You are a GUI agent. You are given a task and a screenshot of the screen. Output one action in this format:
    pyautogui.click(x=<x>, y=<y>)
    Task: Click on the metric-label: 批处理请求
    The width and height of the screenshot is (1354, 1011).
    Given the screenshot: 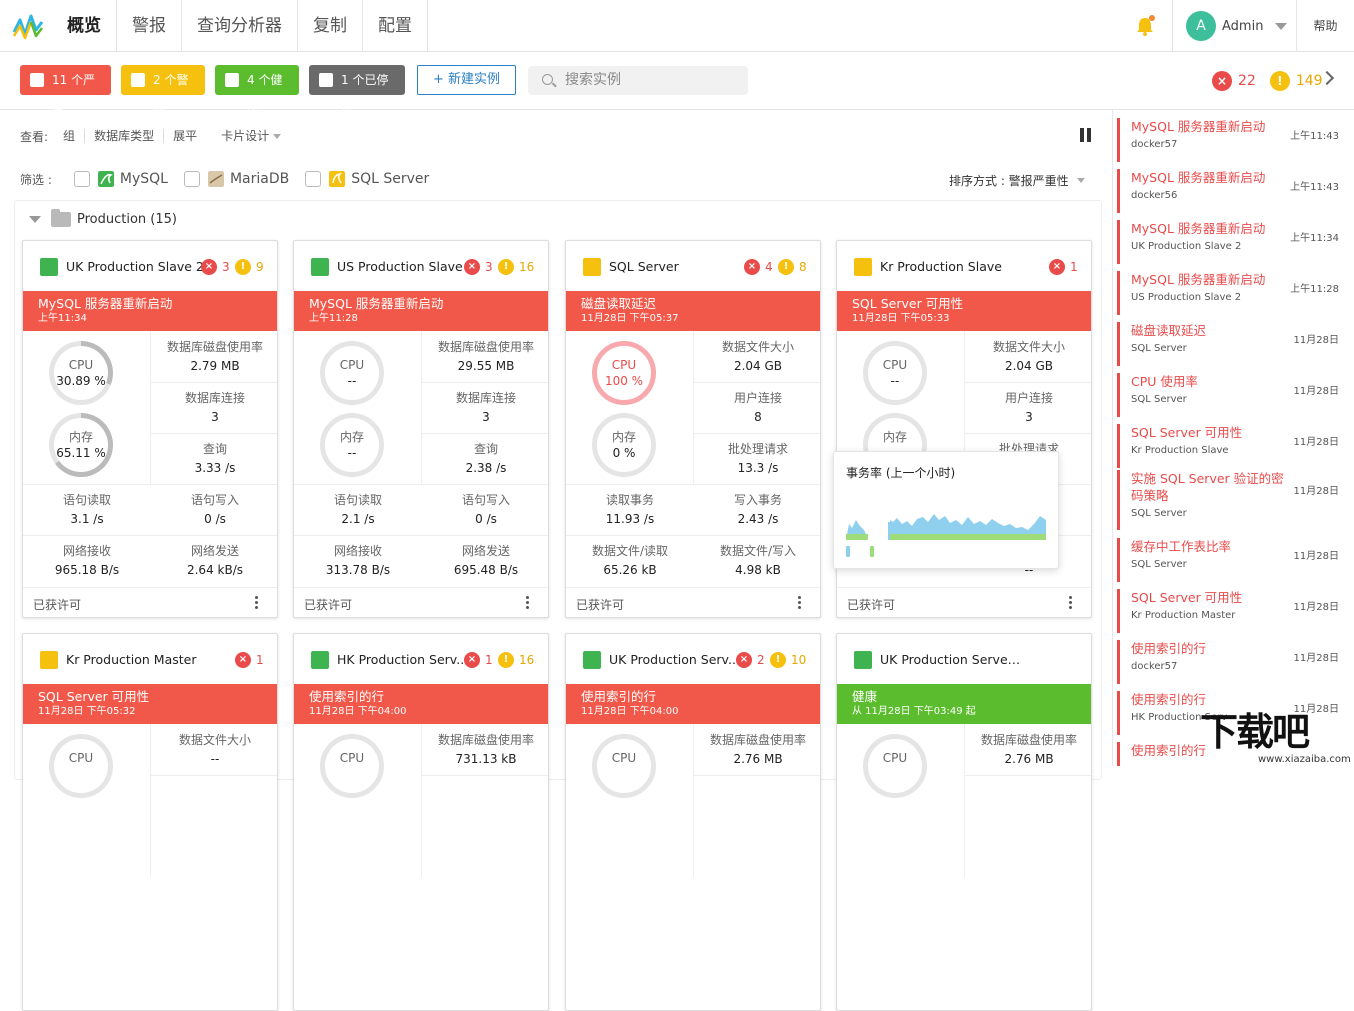 What is the action you would take?
    pyautogui.click(x=757, y=449)
    